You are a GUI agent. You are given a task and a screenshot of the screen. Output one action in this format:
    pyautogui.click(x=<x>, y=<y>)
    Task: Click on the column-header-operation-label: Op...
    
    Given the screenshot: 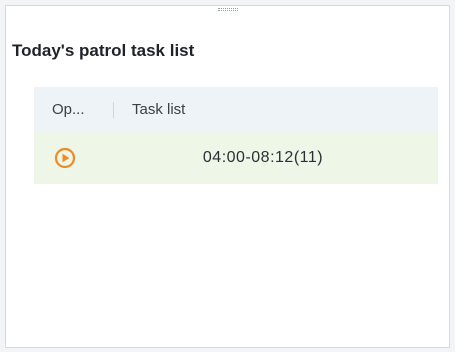 What is the action you would take?
    pyautogui.click(x=68, y=109)
    